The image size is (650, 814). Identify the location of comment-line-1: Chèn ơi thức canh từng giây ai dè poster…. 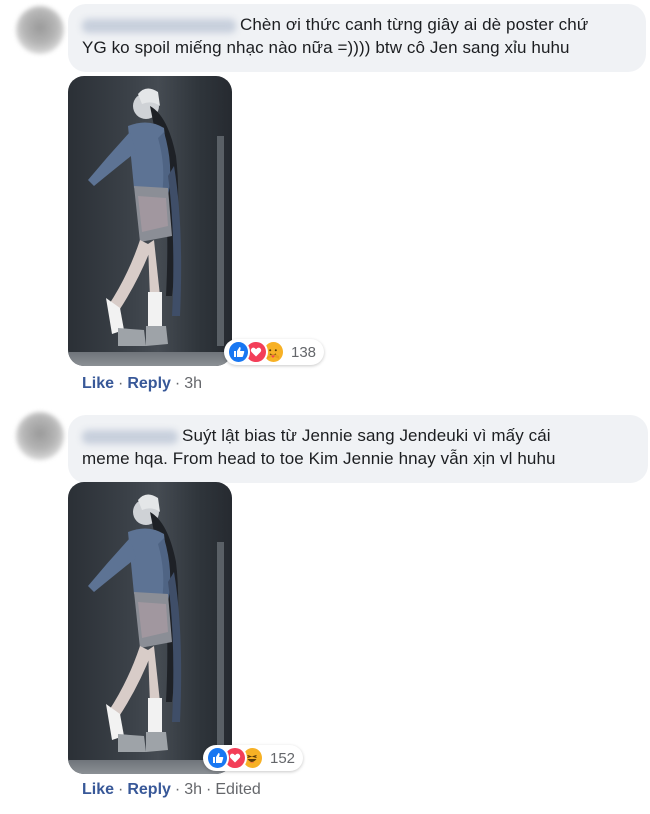
(357, 24).